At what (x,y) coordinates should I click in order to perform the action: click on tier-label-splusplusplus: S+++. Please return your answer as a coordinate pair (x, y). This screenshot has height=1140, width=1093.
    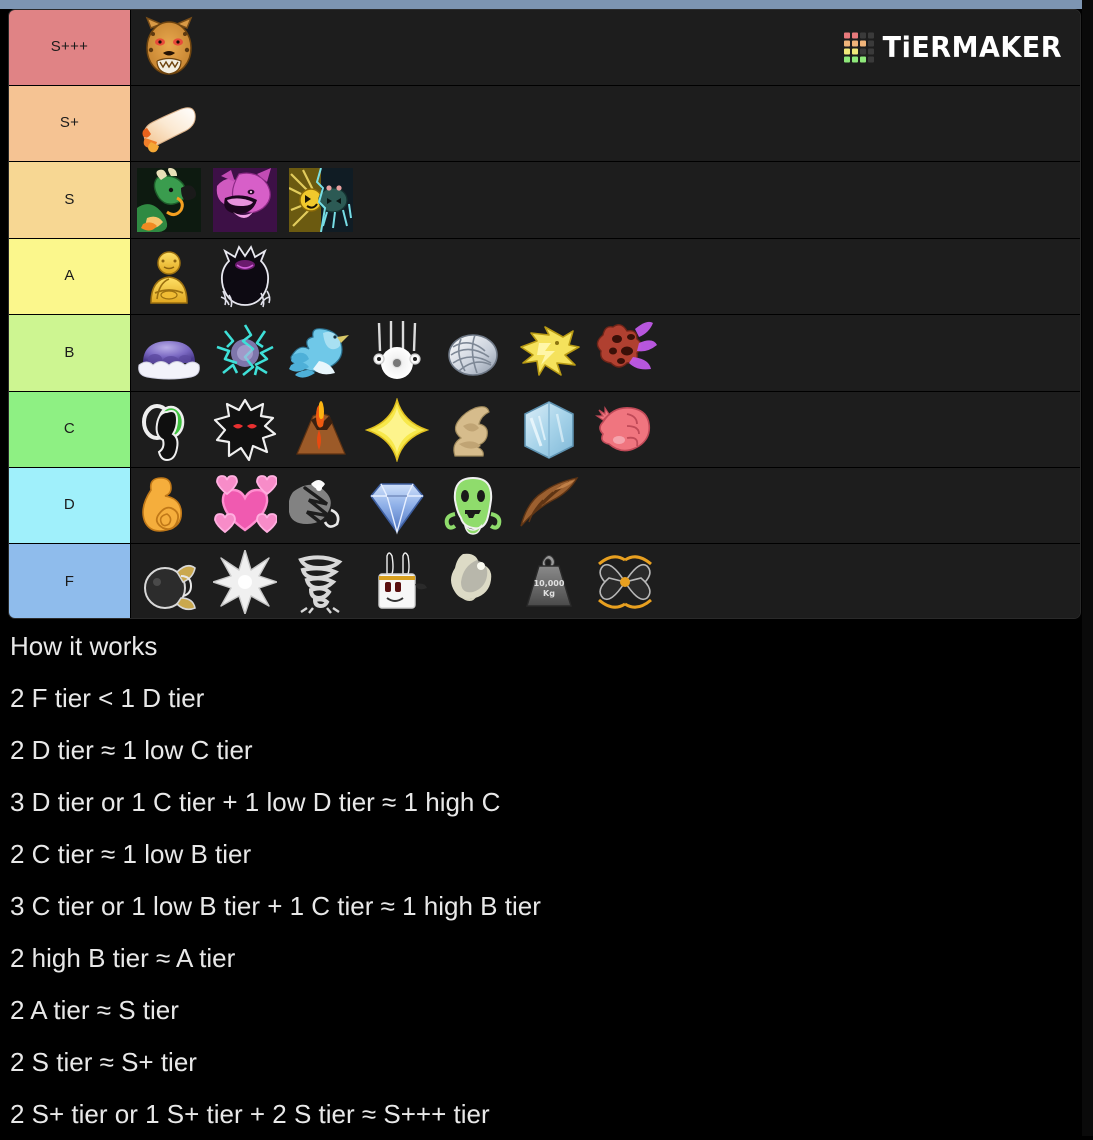
    Looking at the image, I should click on (70, 47).